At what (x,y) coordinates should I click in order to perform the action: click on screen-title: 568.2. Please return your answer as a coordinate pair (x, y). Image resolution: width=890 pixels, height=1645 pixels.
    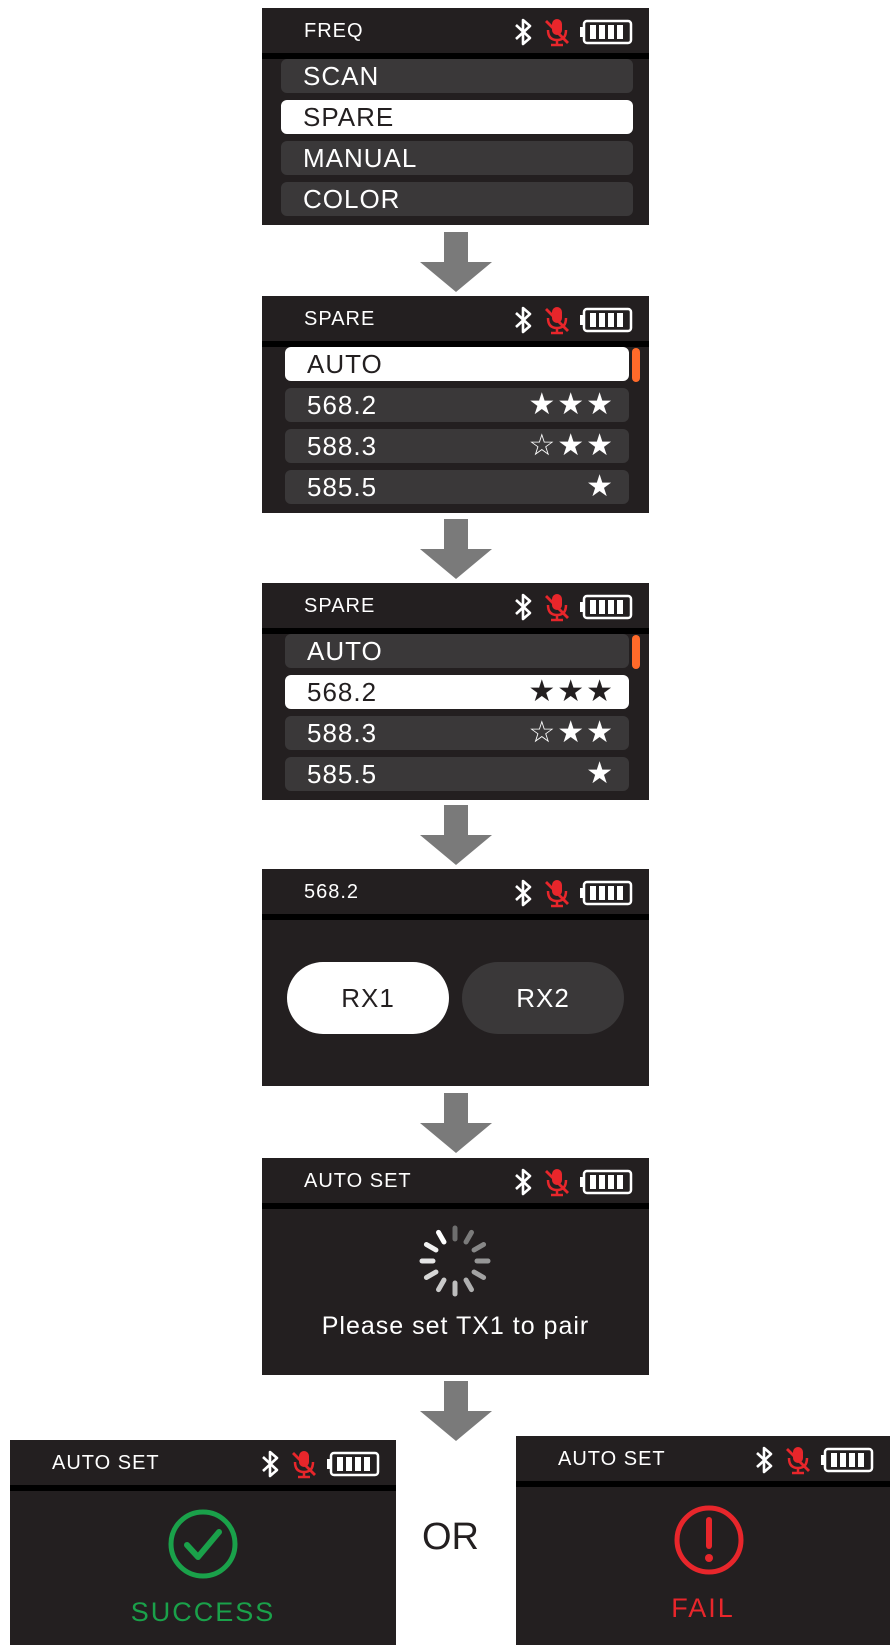
    Looking at the image, I should click on (332, 892).